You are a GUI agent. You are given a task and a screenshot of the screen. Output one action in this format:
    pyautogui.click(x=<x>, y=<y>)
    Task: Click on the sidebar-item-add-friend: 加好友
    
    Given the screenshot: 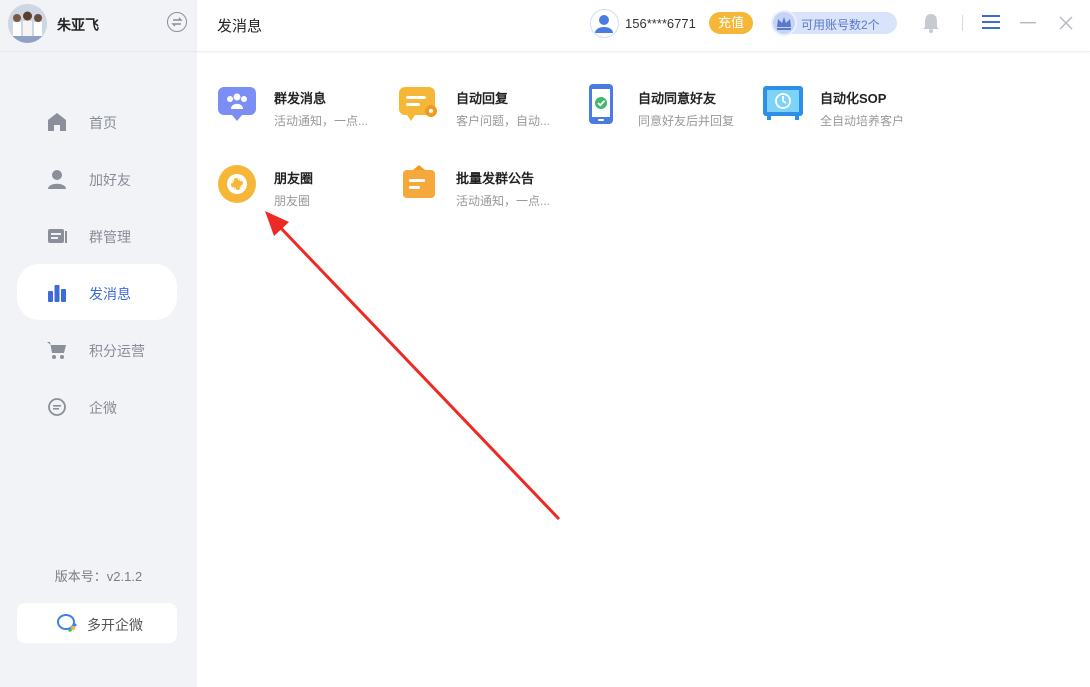 What is the action you would take?
    pyautogui.click(x=97, y=178)
    